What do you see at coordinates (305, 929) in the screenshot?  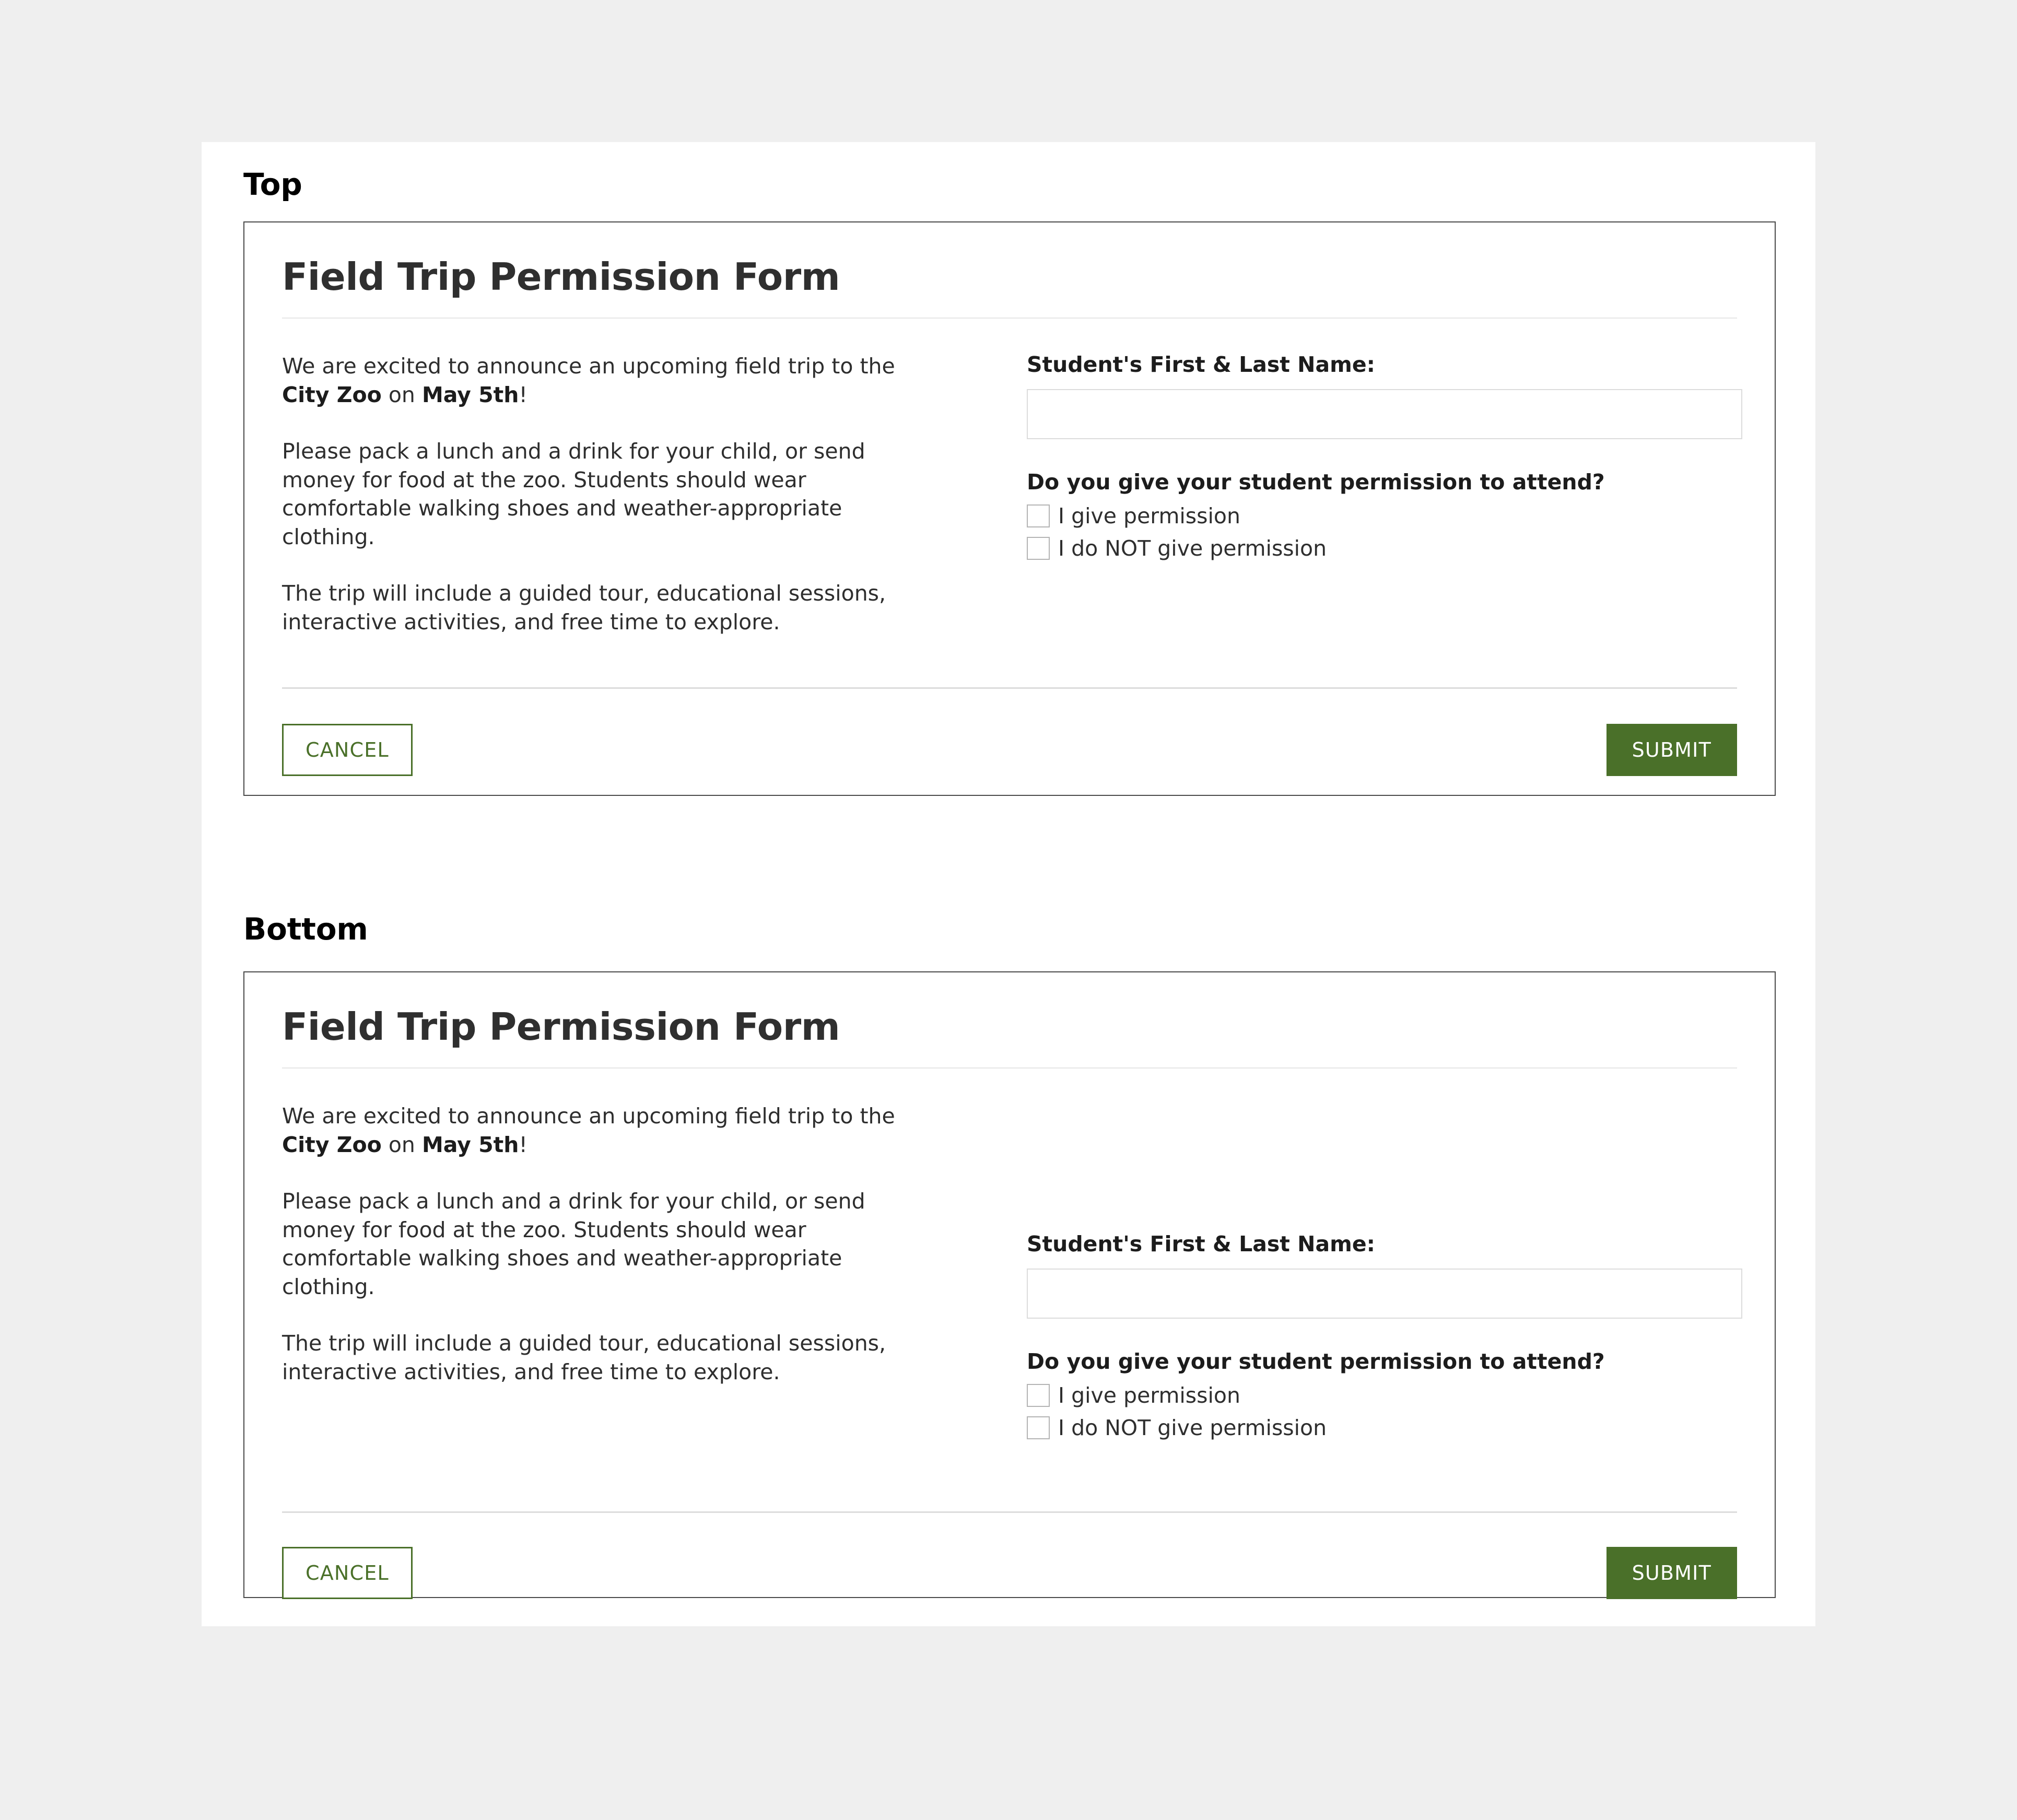 I see `section-label-bottom: Bottom` at bounding box center [305, 929].